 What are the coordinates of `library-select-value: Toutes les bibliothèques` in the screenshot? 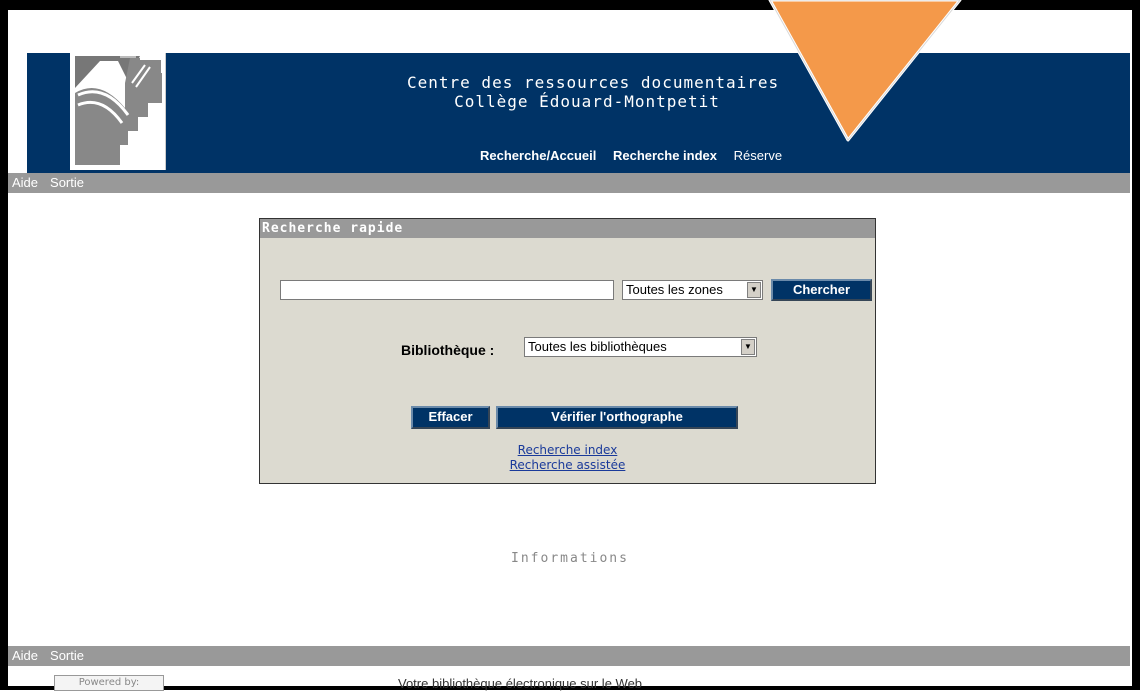 It's located at (597, 346).